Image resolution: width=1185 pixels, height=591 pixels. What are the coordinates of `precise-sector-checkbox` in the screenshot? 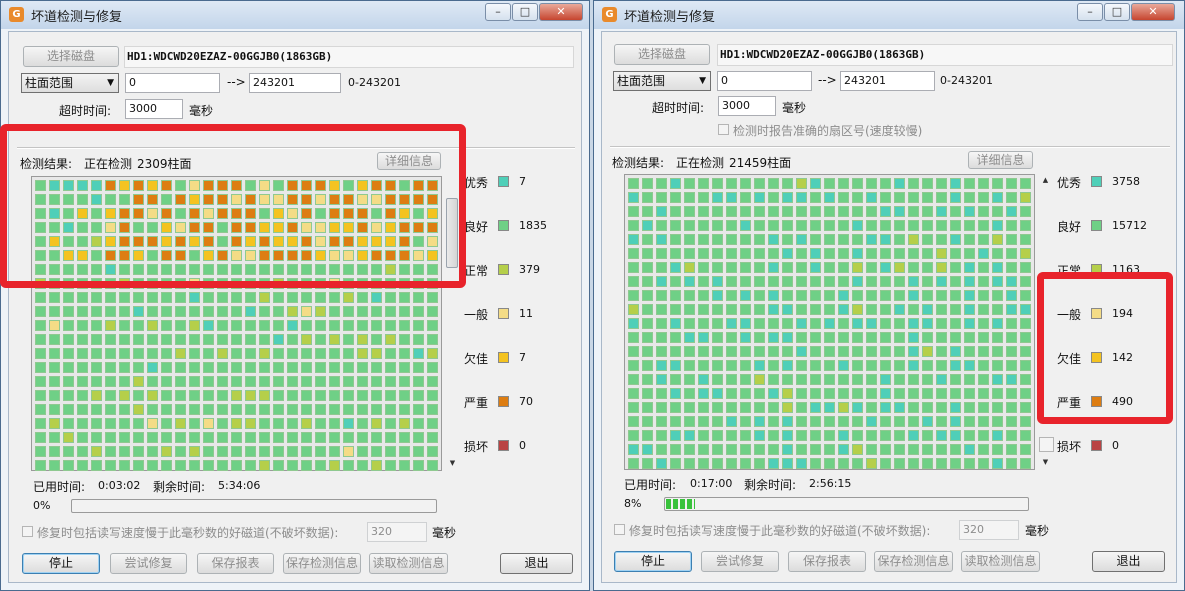 It's located at (723, 129).